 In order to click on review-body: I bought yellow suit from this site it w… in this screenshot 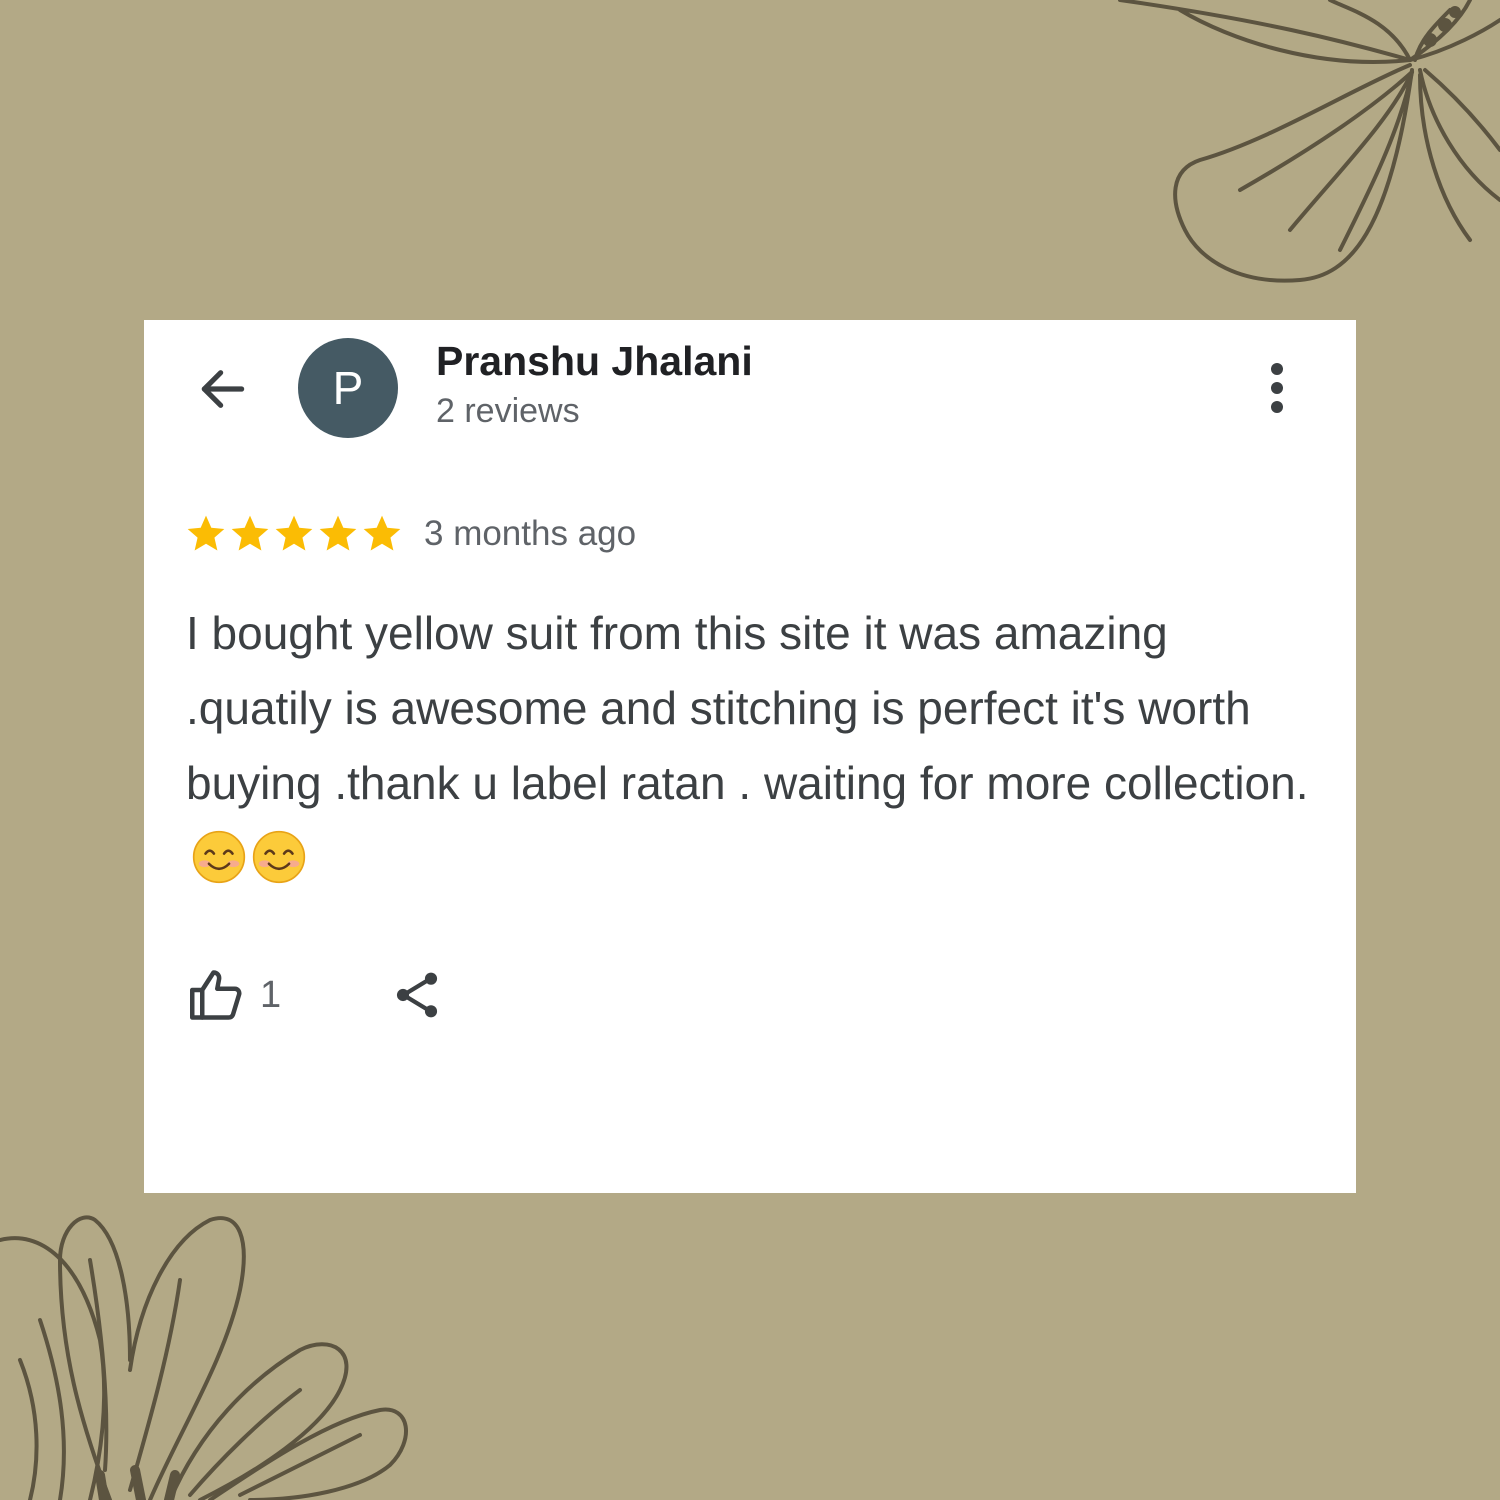, I will do `click(747, 708)`.